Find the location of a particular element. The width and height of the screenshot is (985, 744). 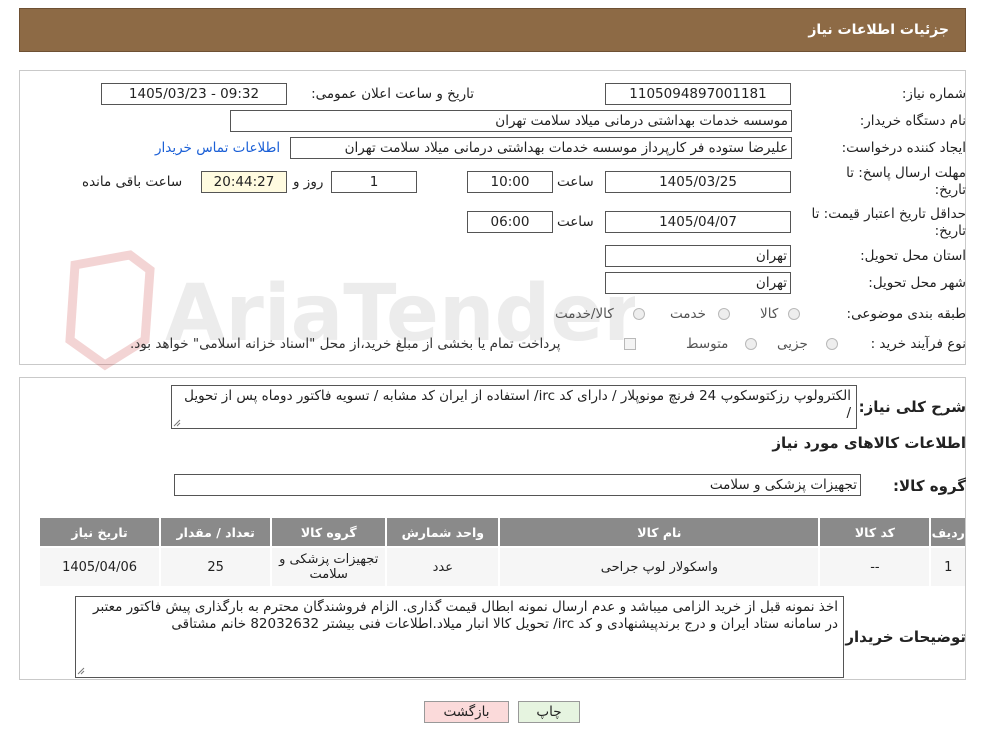

process-label: نوع فرآیند خرید : is located at coordinates (918, 344).